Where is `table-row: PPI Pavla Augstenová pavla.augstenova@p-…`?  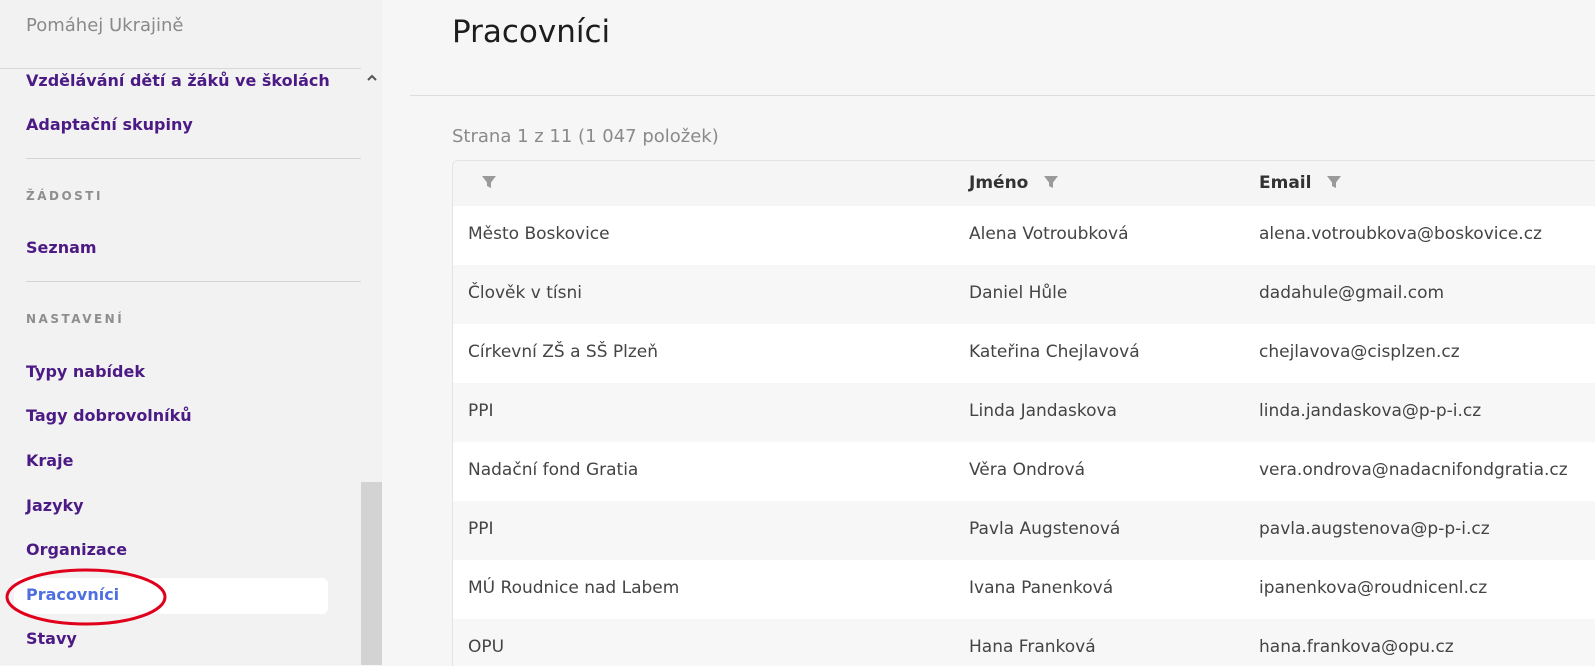
table-row: PPI Pavla Augstenová pavla.augstenova@p-… is located at coordinates (1024, 530).